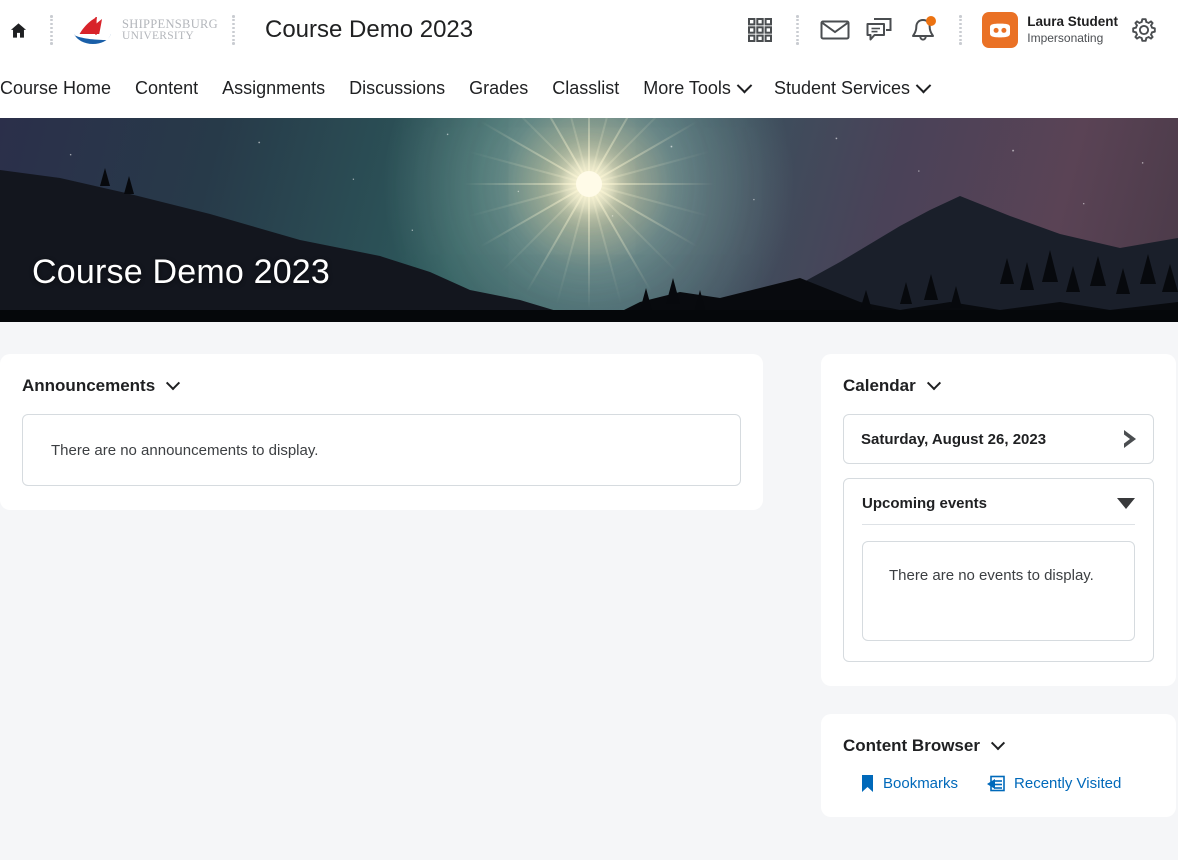  Describe the element at coordinates (797, 30) in the screenshot. I see `header-divider-actions` at that location.